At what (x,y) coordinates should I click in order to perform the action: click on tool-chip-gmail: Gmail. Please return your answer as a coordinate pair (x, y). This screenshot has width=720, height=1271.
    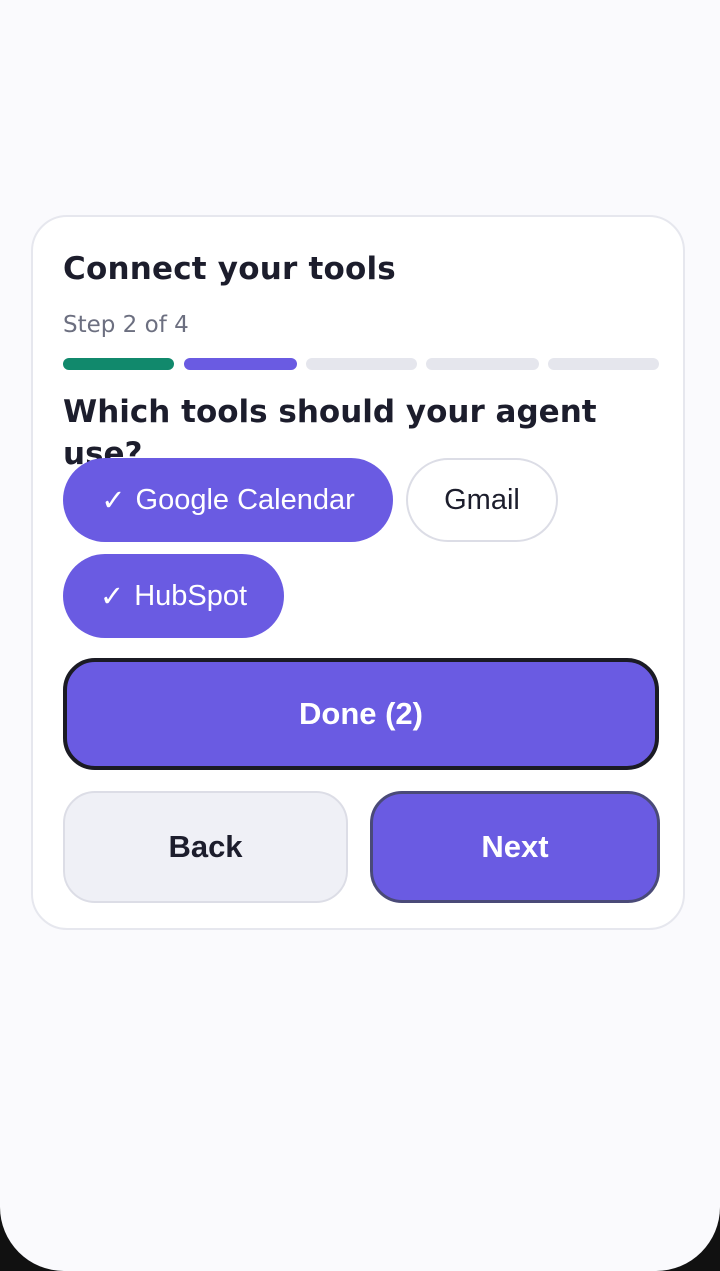
    Looking at the image, I should click on (482, 500).